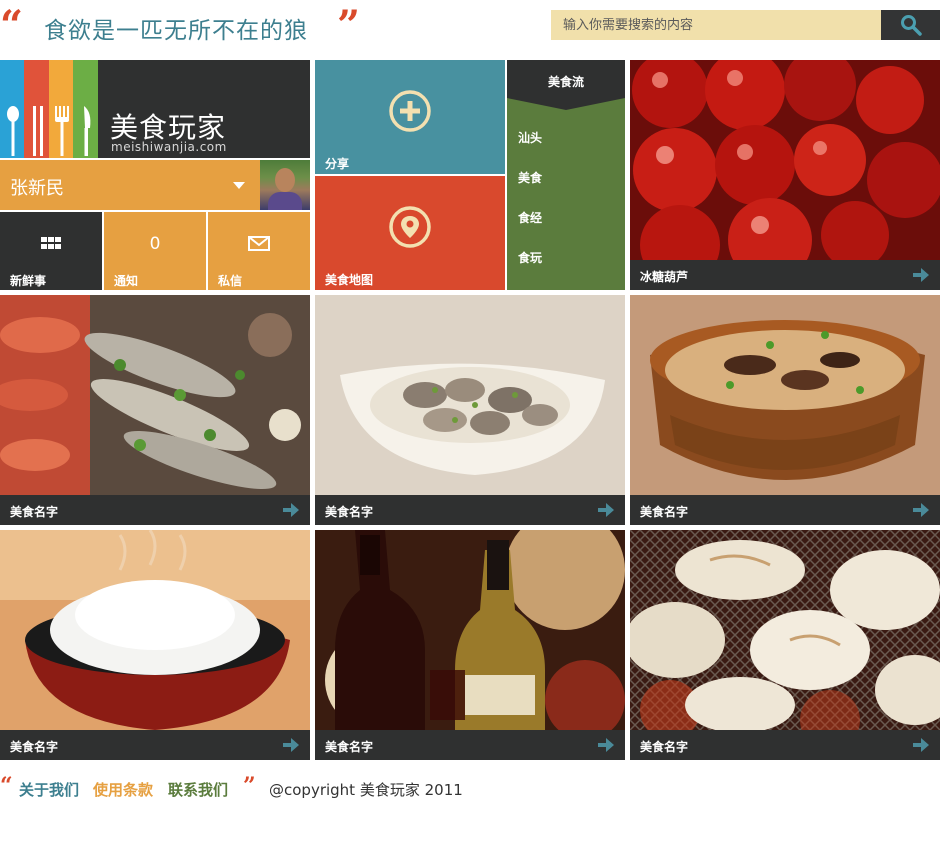 The height and width of the screenshot is (841, 940). Describe the element at coordinates (285, 185) in the screenshot. I see `avatar` at that location.